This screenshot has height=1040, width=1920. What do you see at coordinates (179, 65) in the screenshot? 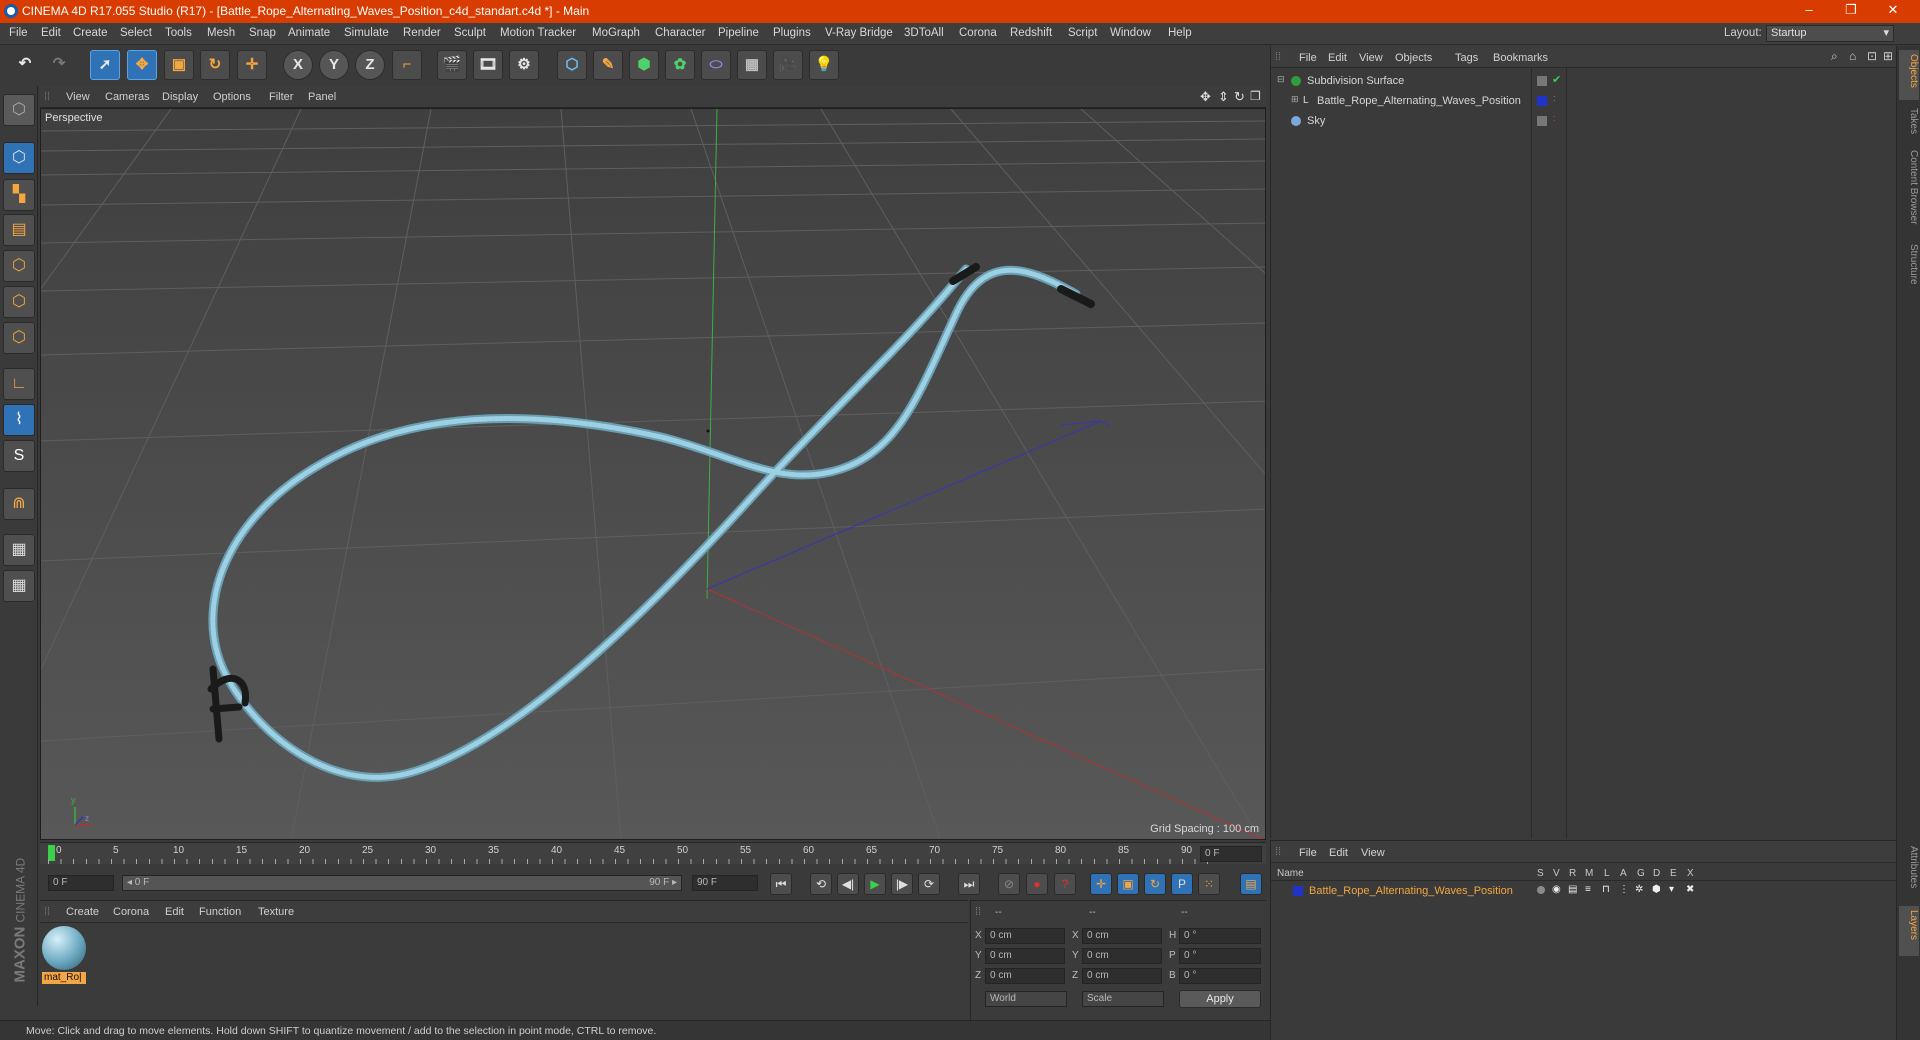
I see `scale-tool-icon: ▣` at bounding box center [179, 65].